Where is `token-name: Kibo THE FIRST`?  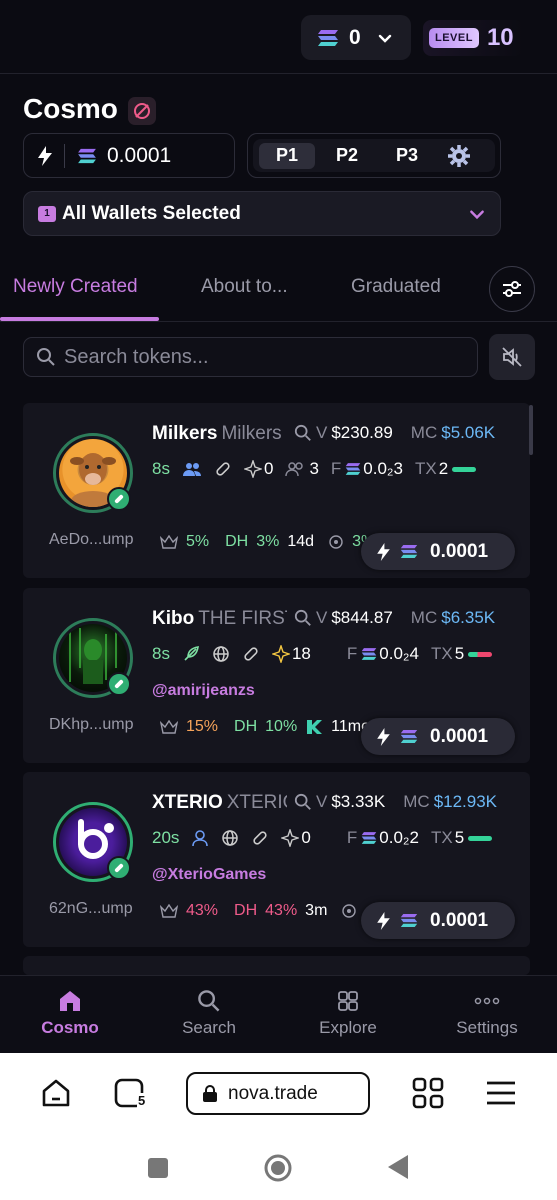
token-name: Kibo THE FIRST is located at coordinates (219, 619).